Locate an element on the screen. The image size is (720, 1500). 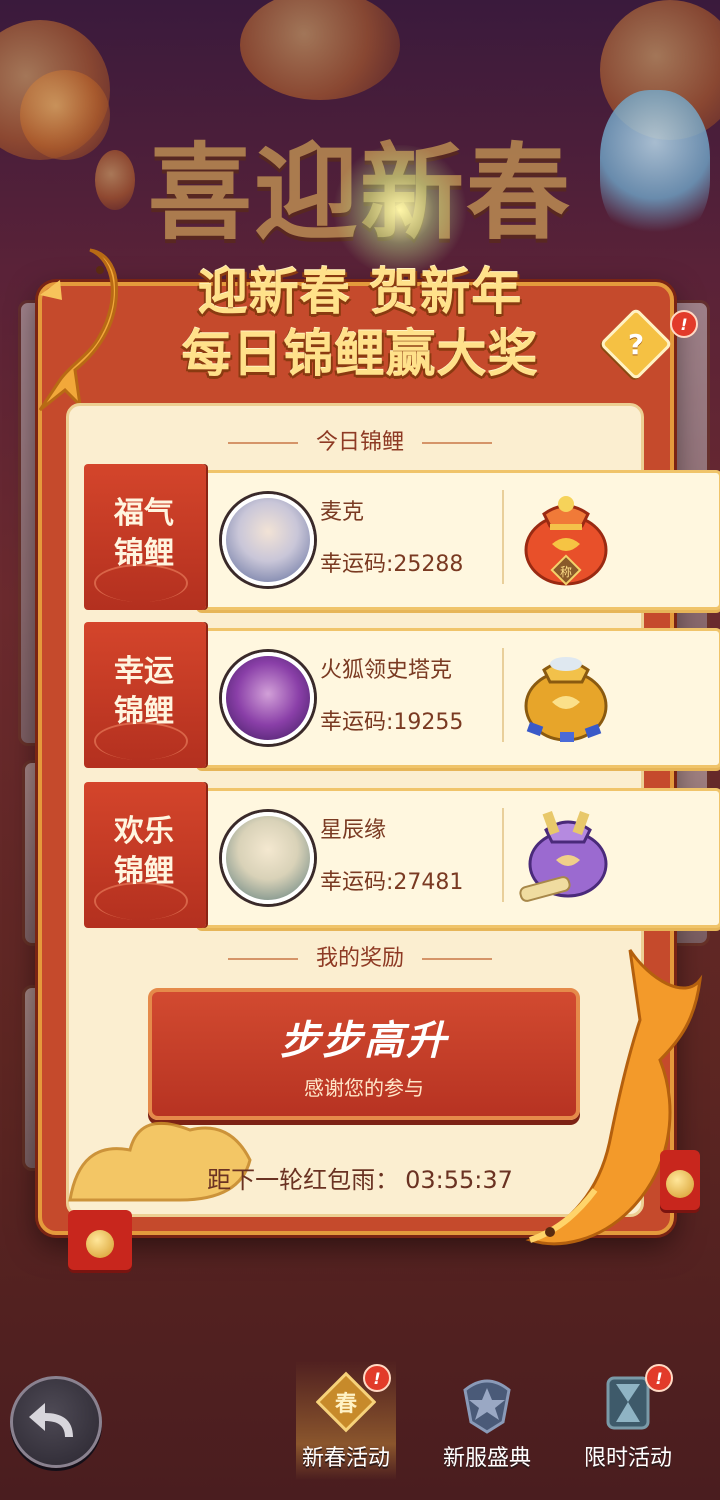
winner-name: 星辰缘 is located at coordinates (353, 830).